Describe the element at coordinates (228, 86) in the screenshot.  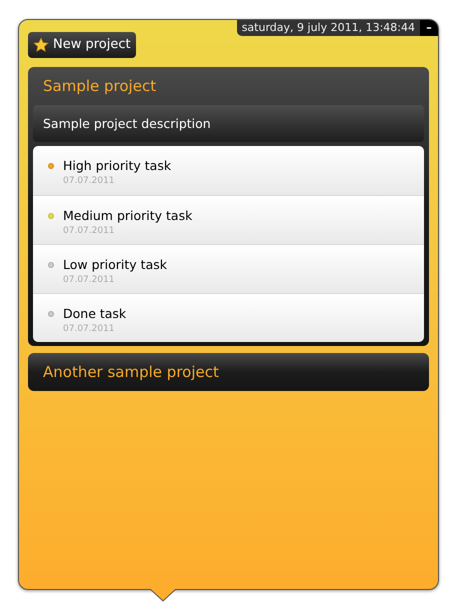
I see `project-title: Sample project` at that location.